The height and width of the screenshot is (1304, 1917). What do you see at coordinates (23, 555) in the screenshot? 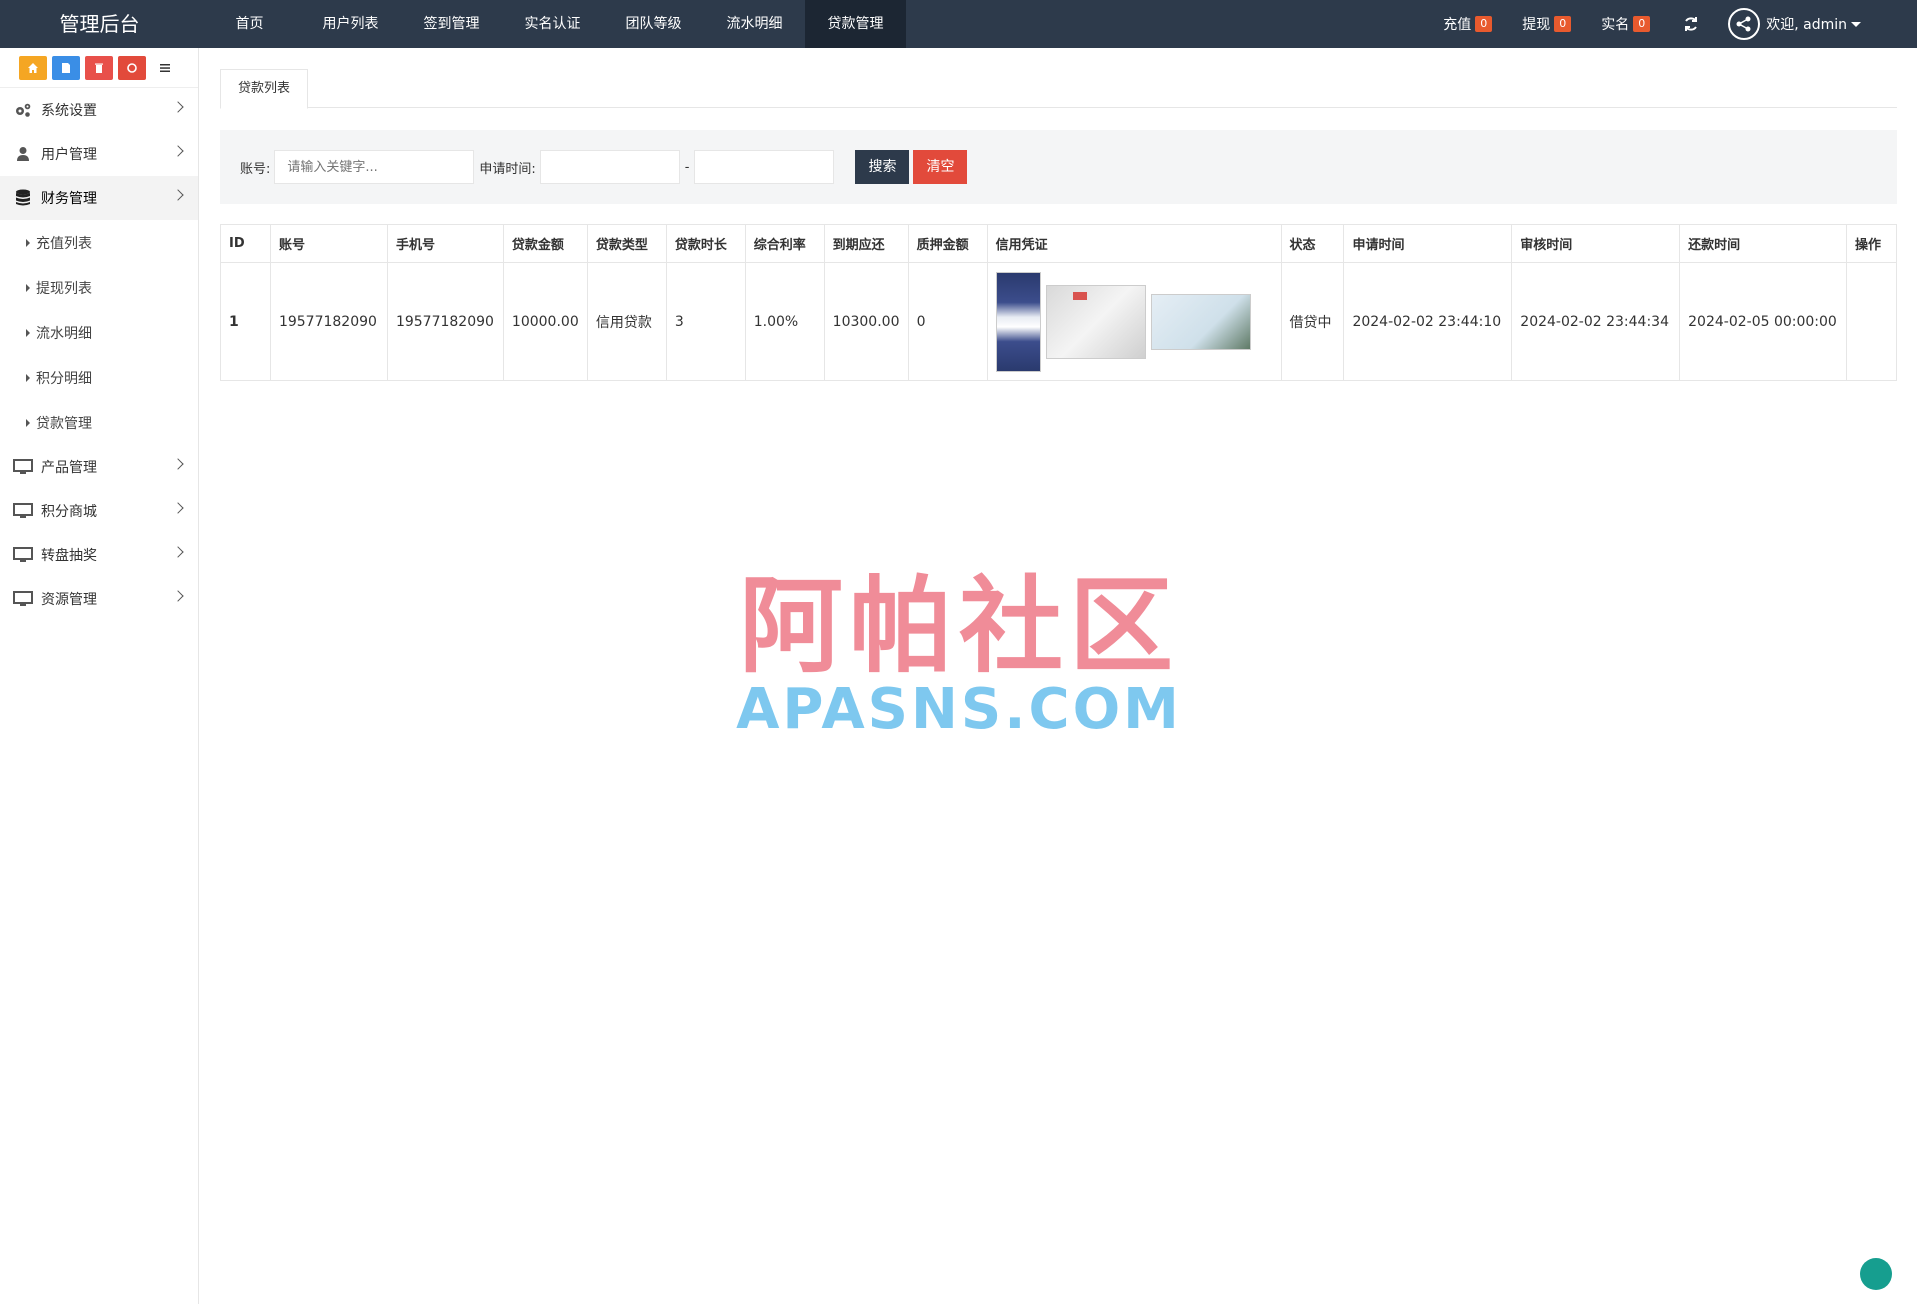
I see `monitor-icon` at bounding box center [23, 555].